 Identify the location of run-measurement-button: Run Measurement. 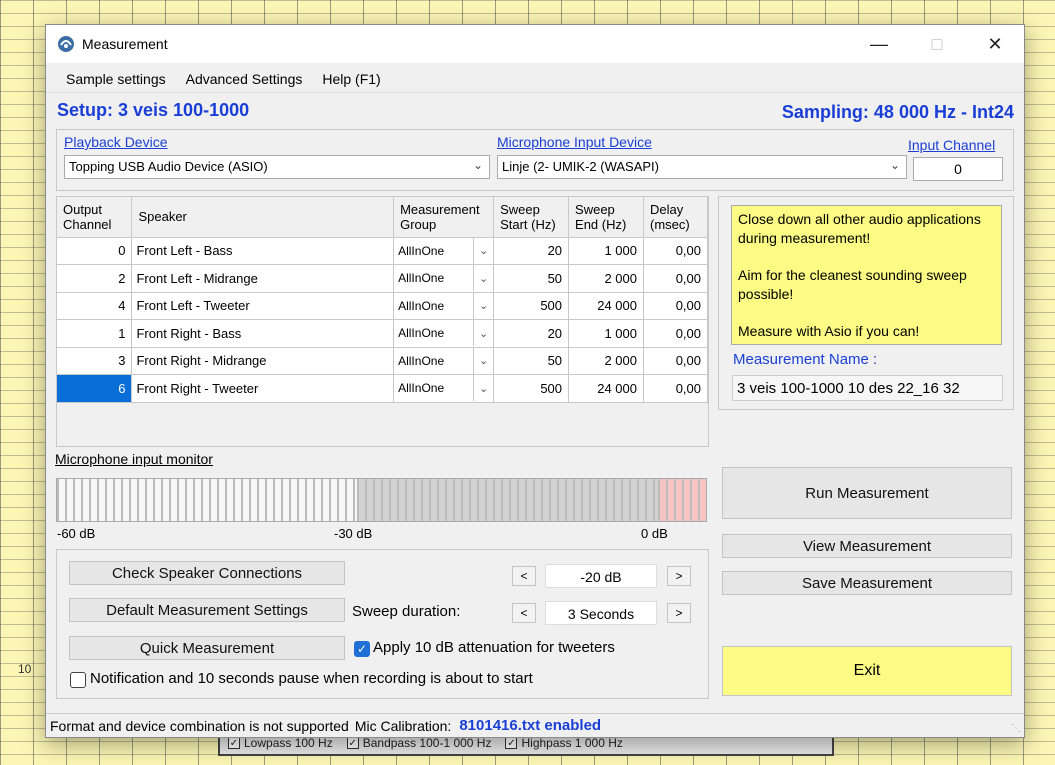
(867, 493).